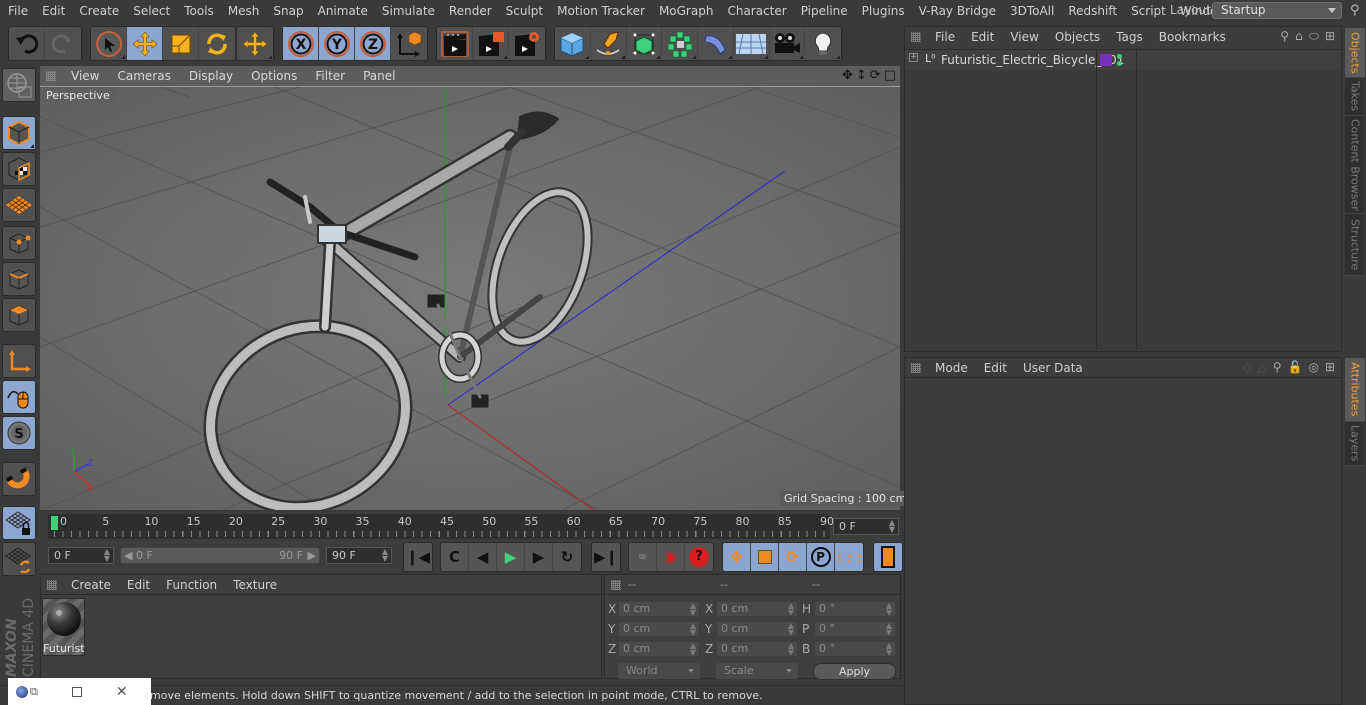  What do you see at coordinates (19, 85) in the screenshot?
I see `make-editable-button` at bounding box center [19, 85].